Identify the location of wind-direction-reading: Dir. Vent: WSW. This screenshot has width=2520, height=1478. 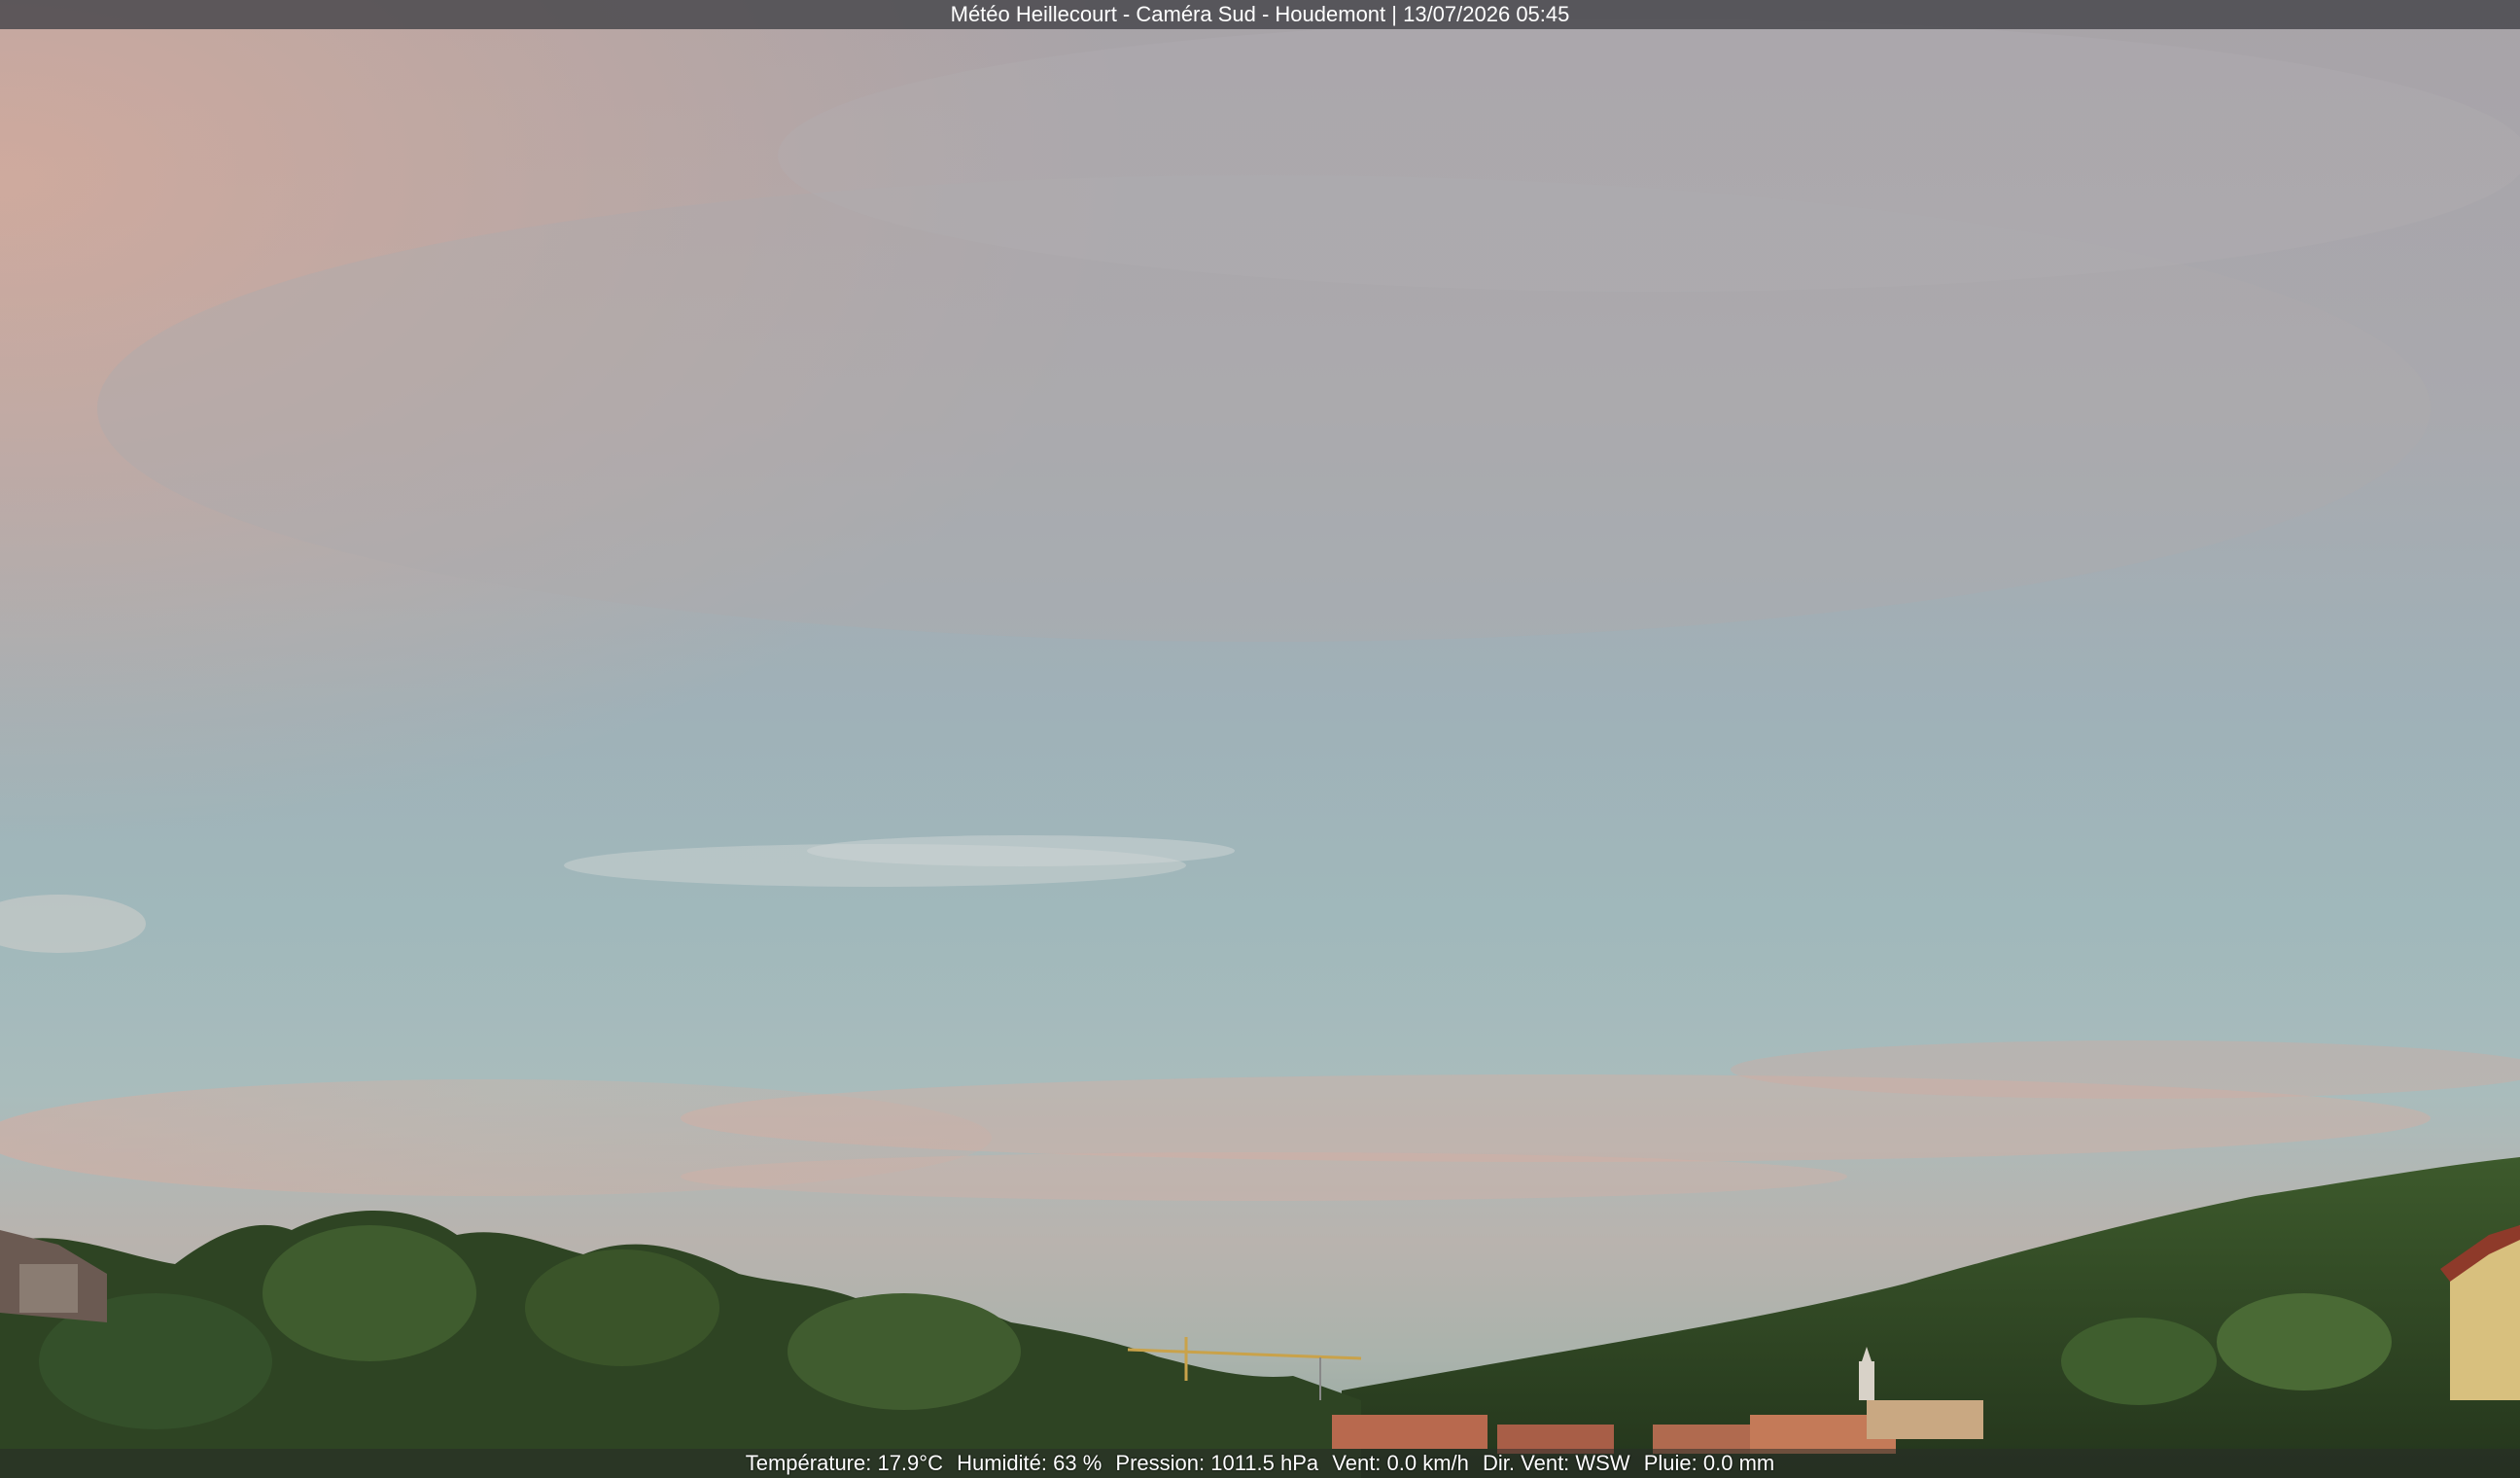
(1556, 1463).